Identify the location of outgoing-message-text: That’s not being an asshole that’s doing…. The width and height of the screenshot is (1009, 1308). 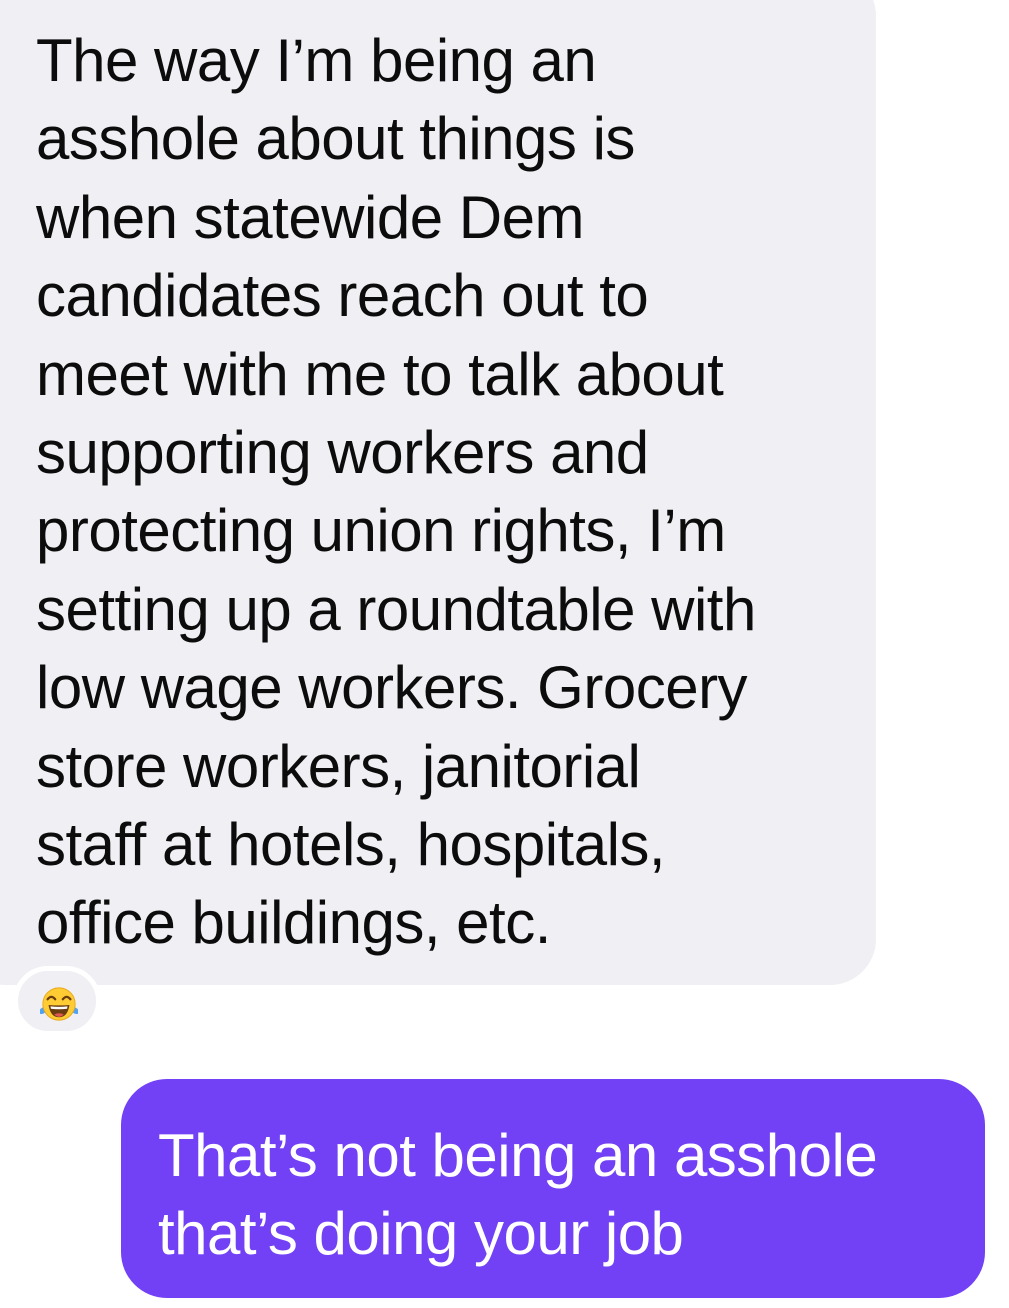
(518, 1194).